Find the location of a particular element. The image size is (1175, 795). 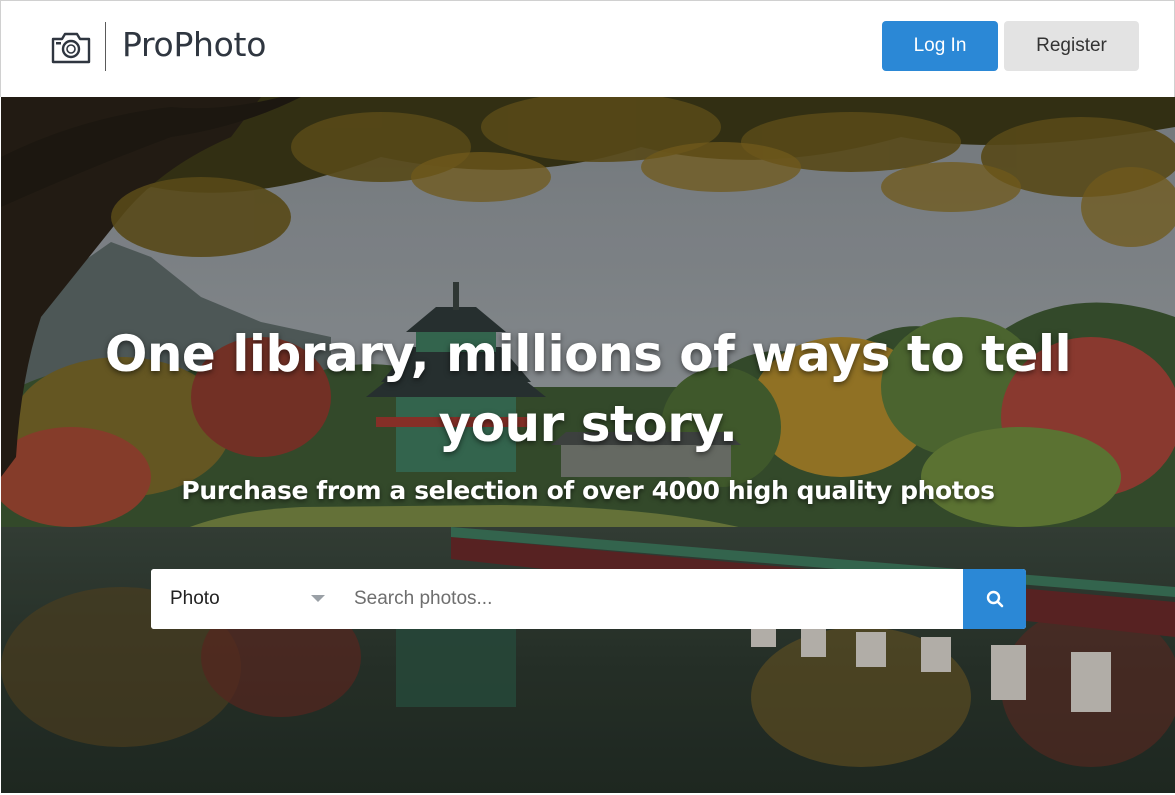

site-header: ProPhoto Log In Register is located at coordinates (587, 48).